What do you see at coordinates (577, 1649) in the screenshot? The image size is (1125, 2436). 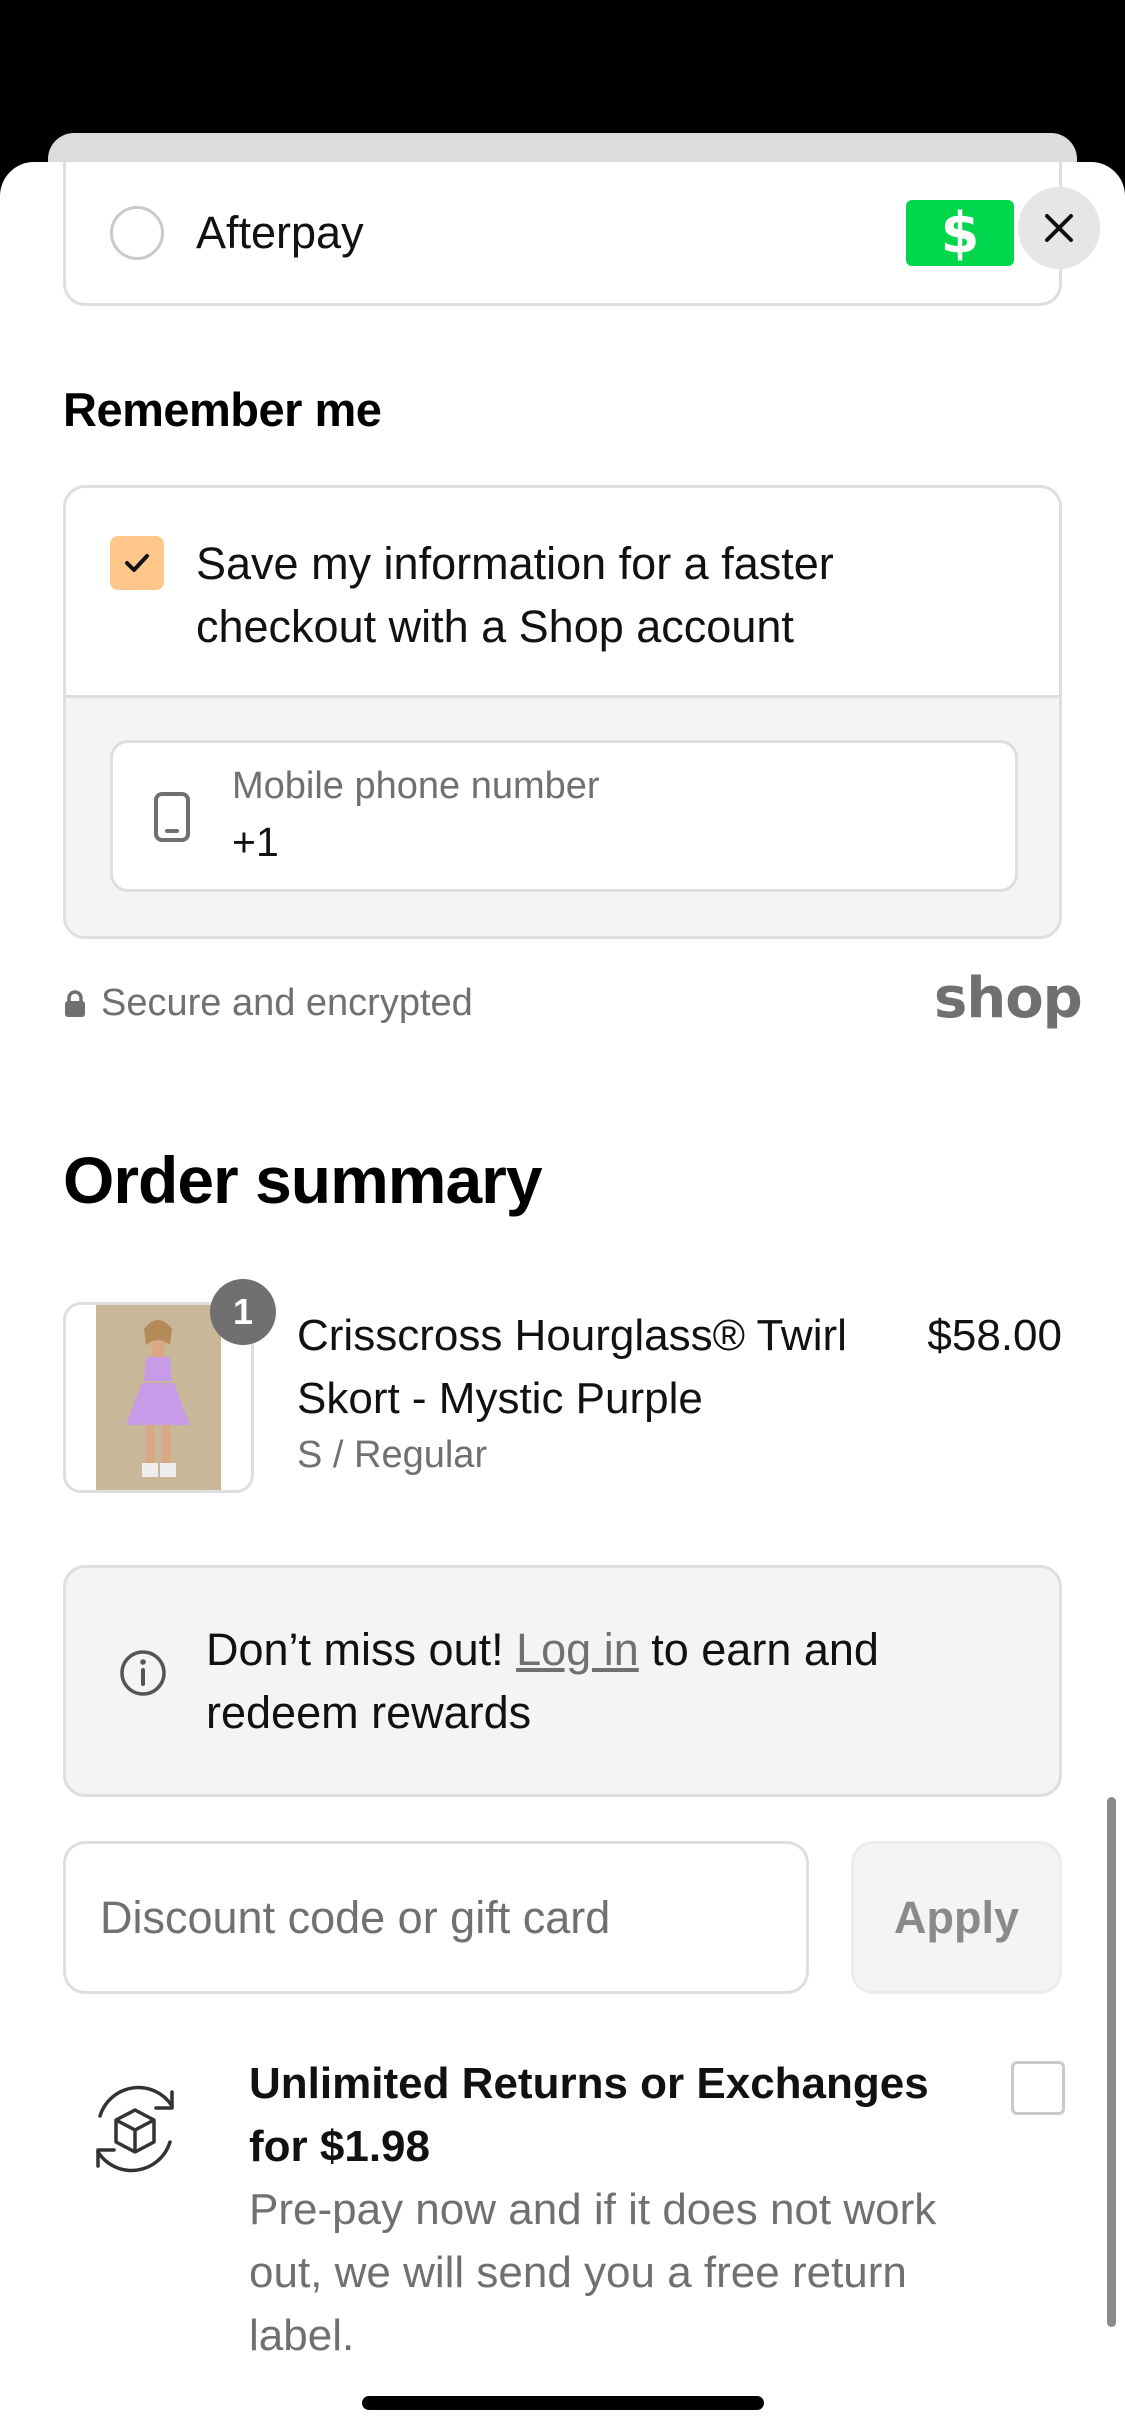 I see `log-in-link: Log in` at bounding box center [577, 1649].